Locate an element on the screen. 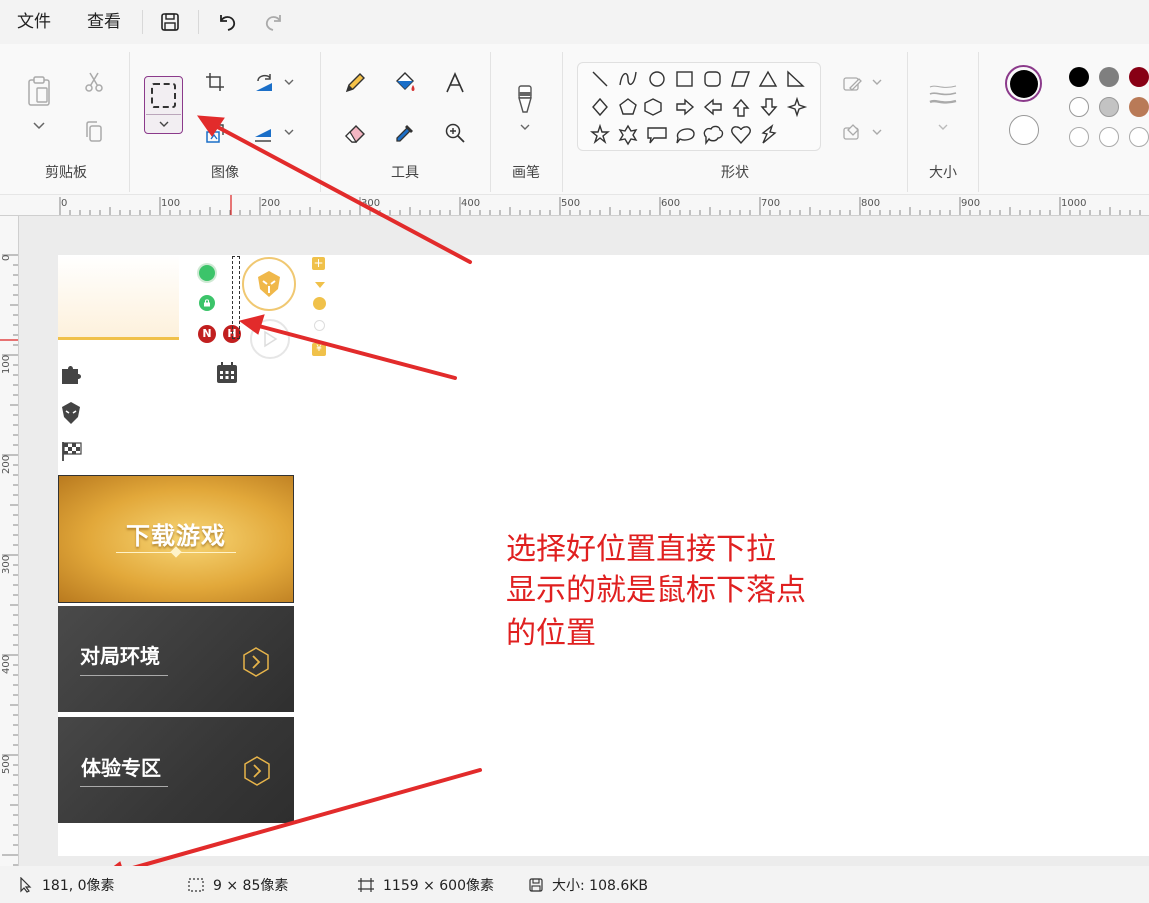 The width and height of the screenshot is (1149, 903). palette-swatch-dark-red is located at coordinates (1139, 77).